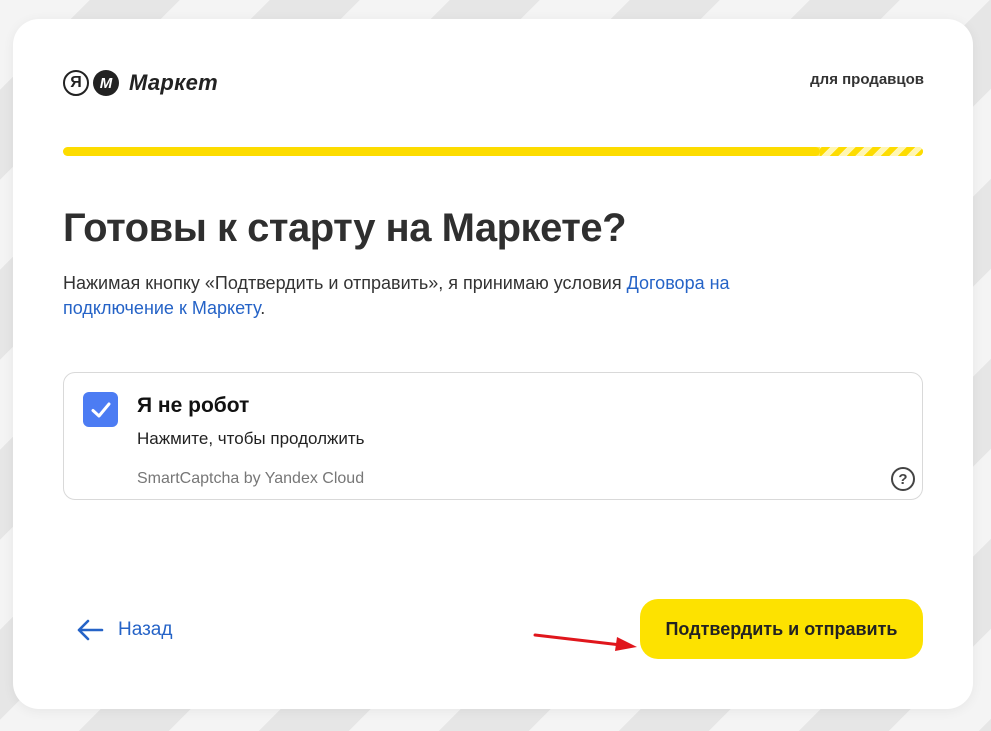 This screenshot has width=991, height=731. Describe the element at coordinates (441, 151) in the screenshot. I see `progress-fill` at that location.